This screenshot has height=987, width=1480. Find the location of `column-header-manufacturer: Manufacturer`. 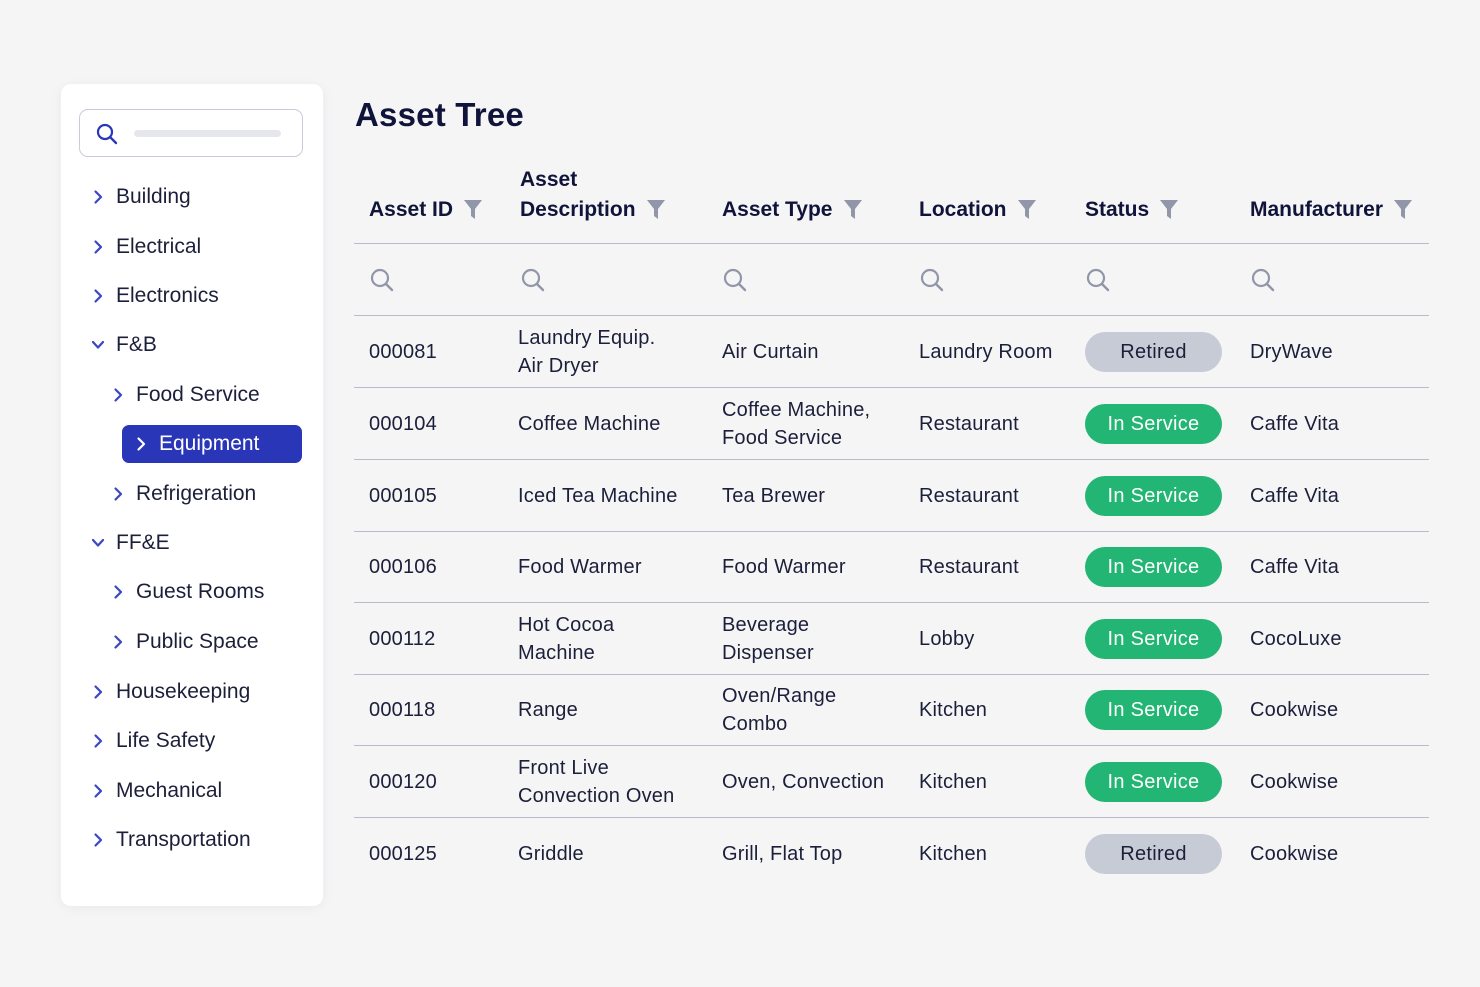

column-header-manufacturer: Manufacturer is located at coordinates (1331, 210).